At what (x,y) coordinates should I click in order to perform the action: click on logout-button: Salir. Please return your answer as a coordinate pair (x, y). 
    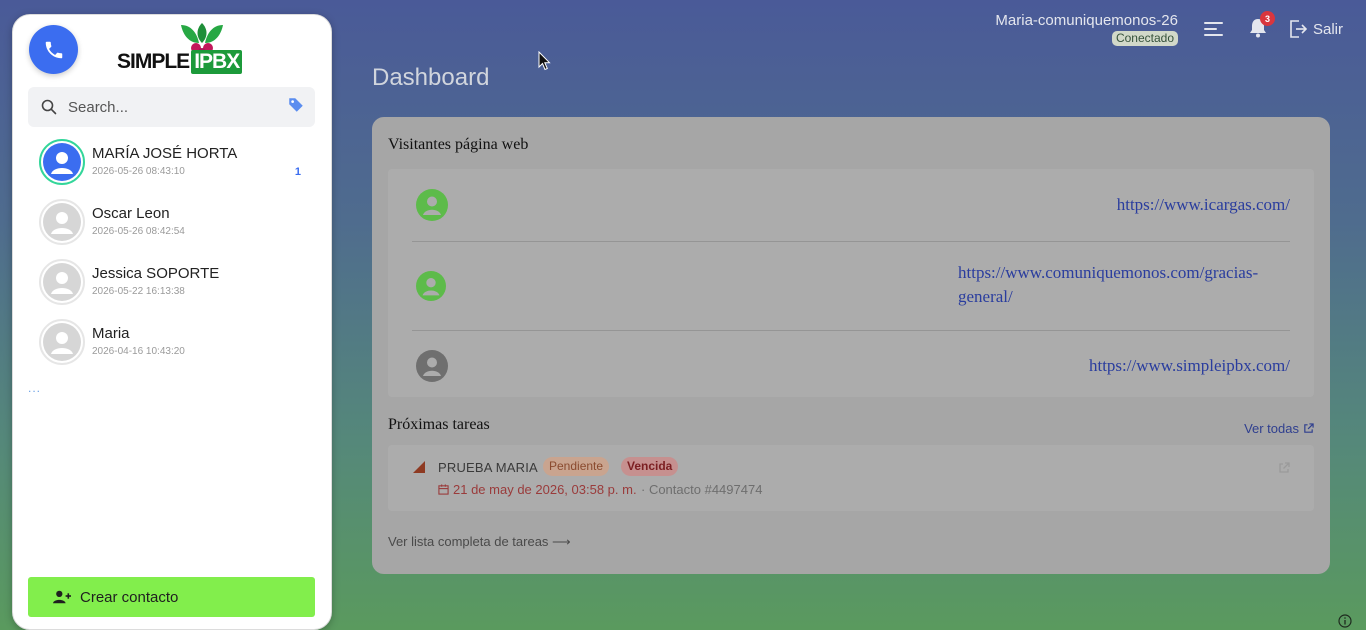
    Looking at the image, I should click on (1316, 29).